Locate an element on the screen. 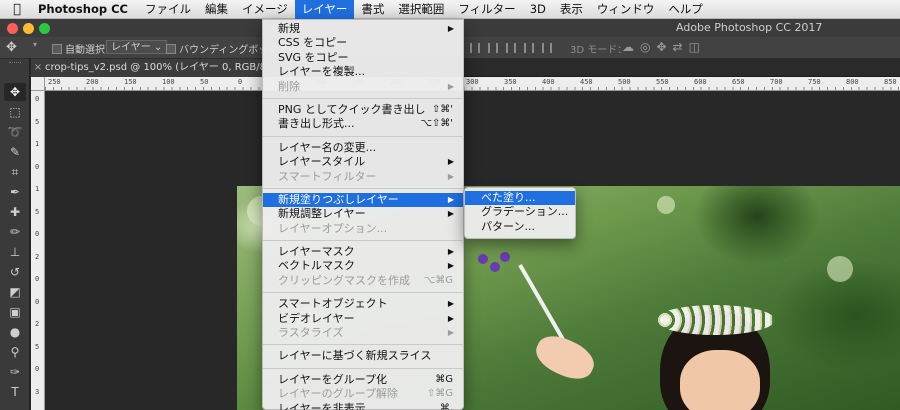 This screenshot has width=900, height=410. menu-filter: フィルター is located at coordinates (486, 9).